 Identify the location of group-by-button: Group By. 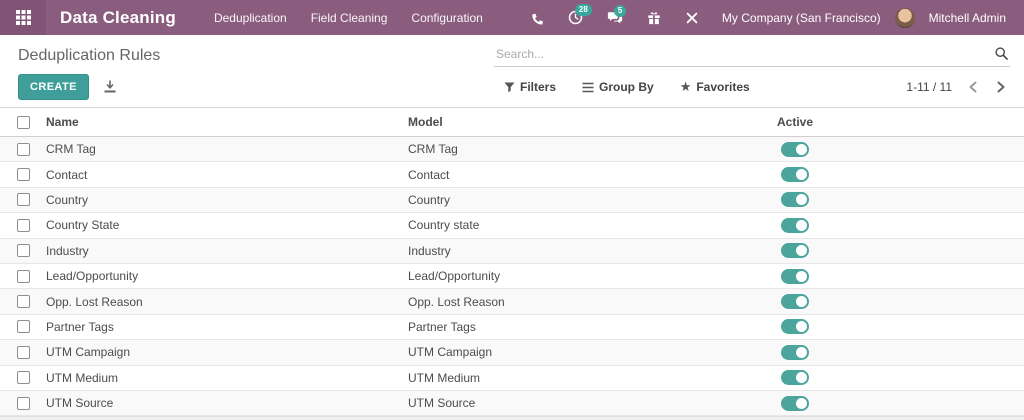
(618, 87).